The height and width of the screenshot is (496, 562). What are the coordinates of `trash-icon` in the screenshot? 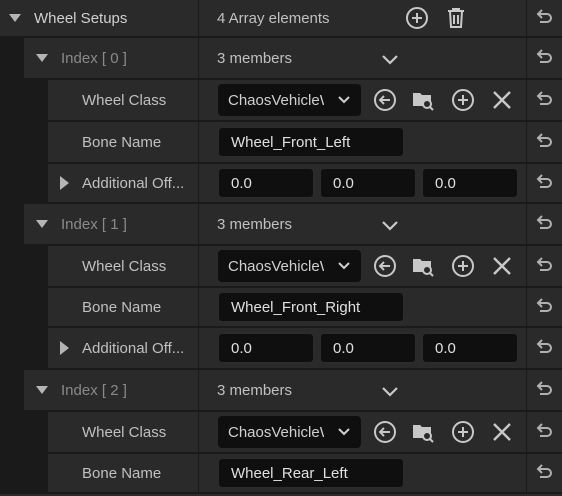 It's located at (456, 18).